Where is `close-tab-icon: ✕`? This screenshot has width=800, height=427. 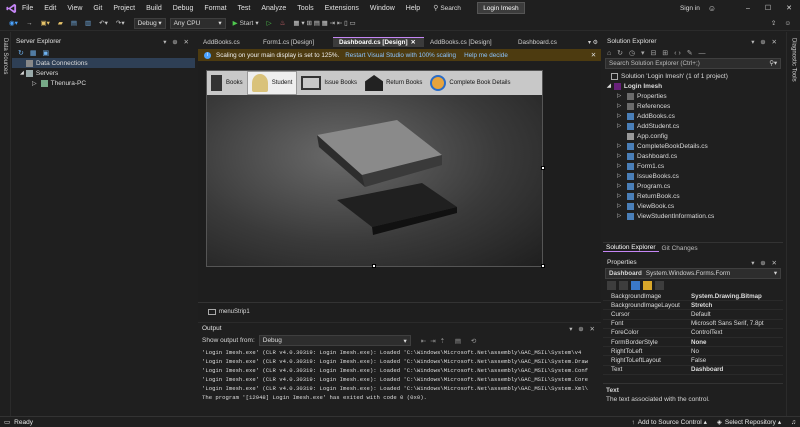
close-tab-icon: ✕ is located at coordinates (413, 42).